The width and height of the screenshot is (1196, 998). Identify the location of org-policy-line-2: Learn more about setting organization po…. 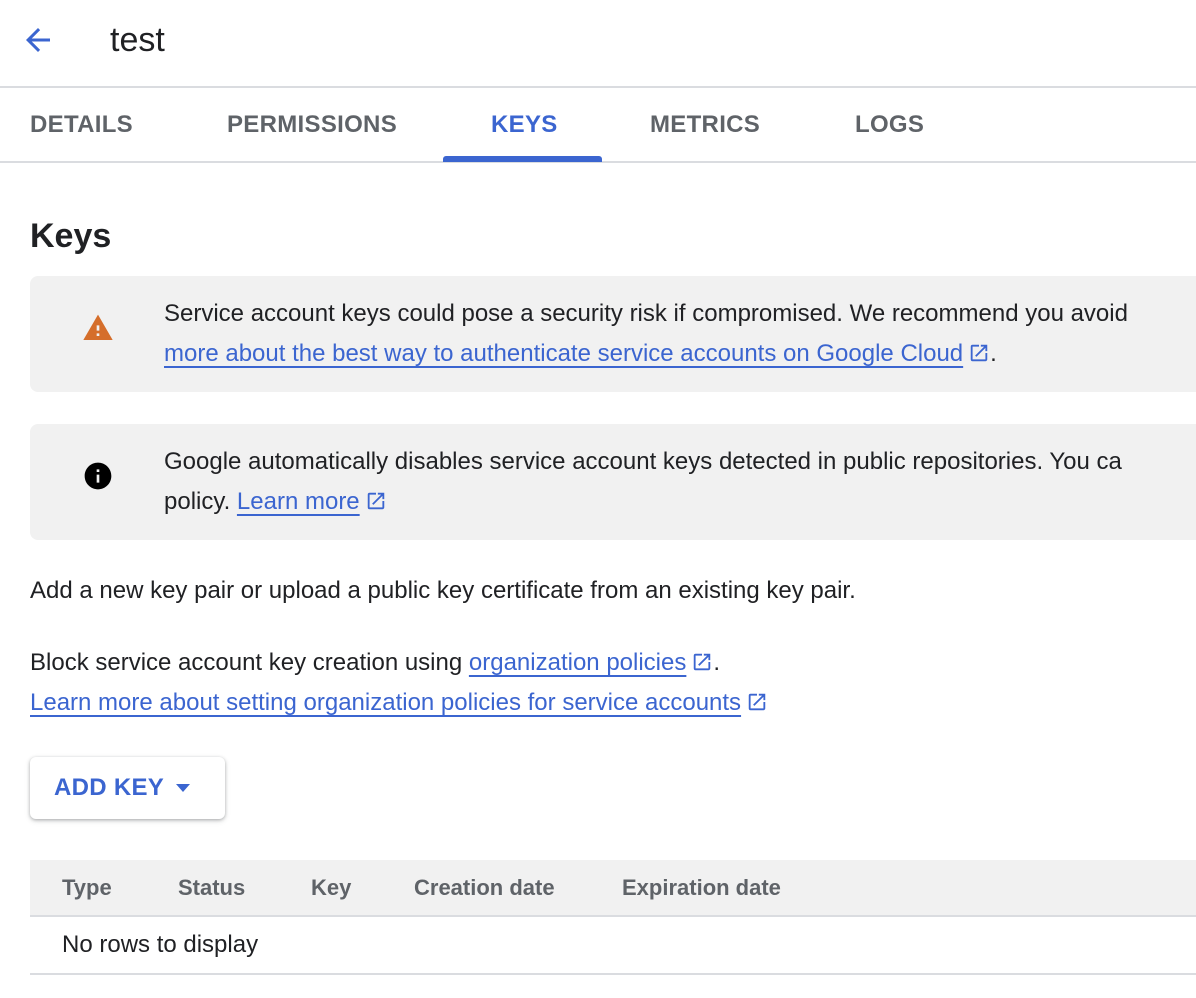
(399, 703).